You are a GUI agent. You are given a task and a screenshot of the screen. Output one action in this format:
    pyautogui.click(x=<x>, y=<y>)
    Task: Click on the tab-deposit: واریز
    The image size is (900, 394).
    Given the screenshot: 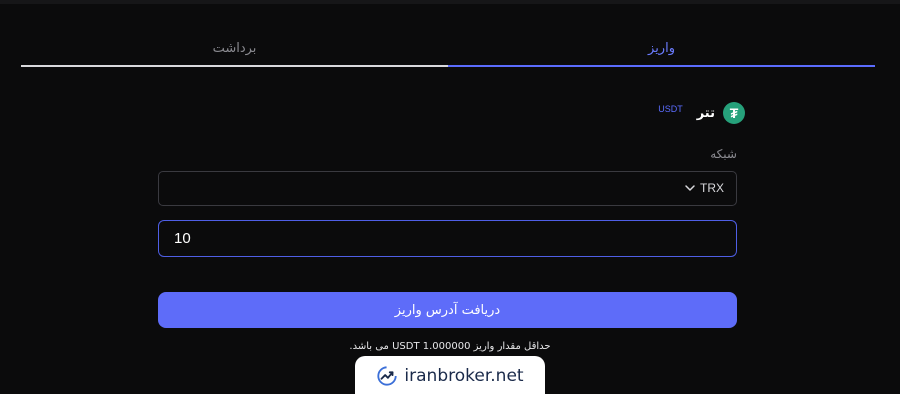 What is the action you would take?
    pyautogui.click(x=661, y=48)
    